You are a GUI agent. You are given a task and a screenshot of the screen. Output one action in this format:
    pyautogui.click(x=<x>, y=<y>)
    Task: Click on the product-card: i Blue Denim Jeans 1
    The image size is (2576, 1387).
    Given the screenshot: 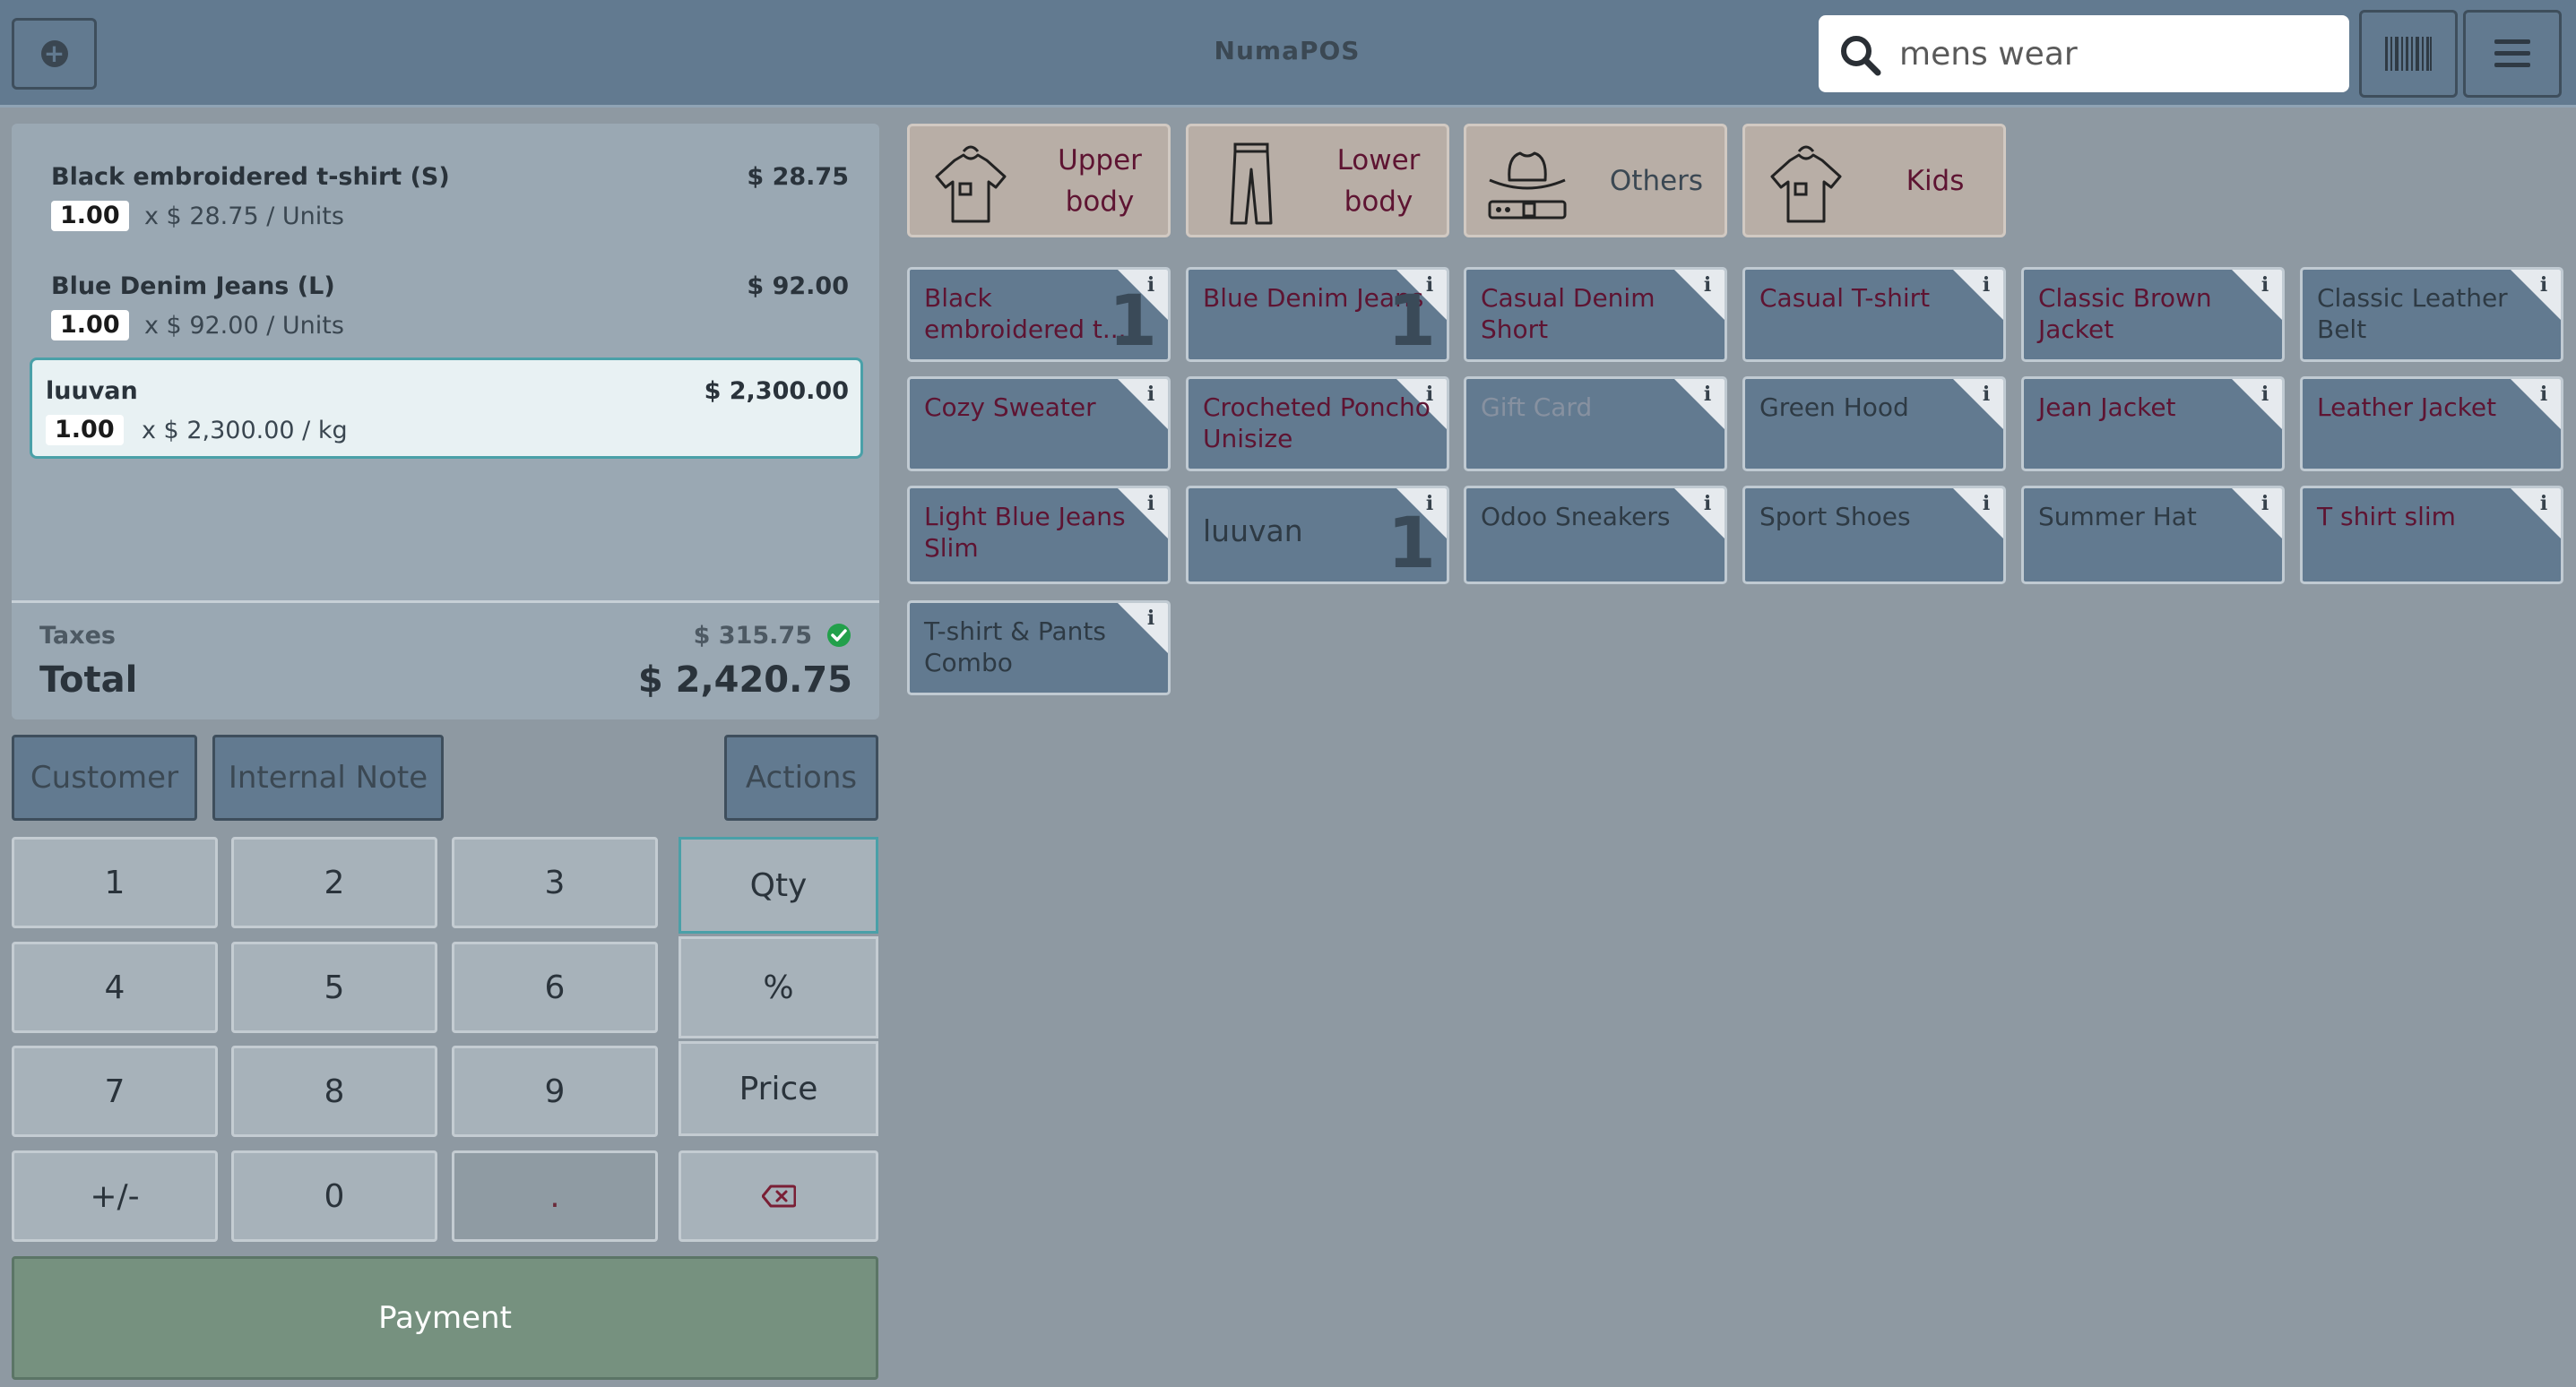 What is the action you would take?
    pyautogui.click(x=1317, y=314)
    